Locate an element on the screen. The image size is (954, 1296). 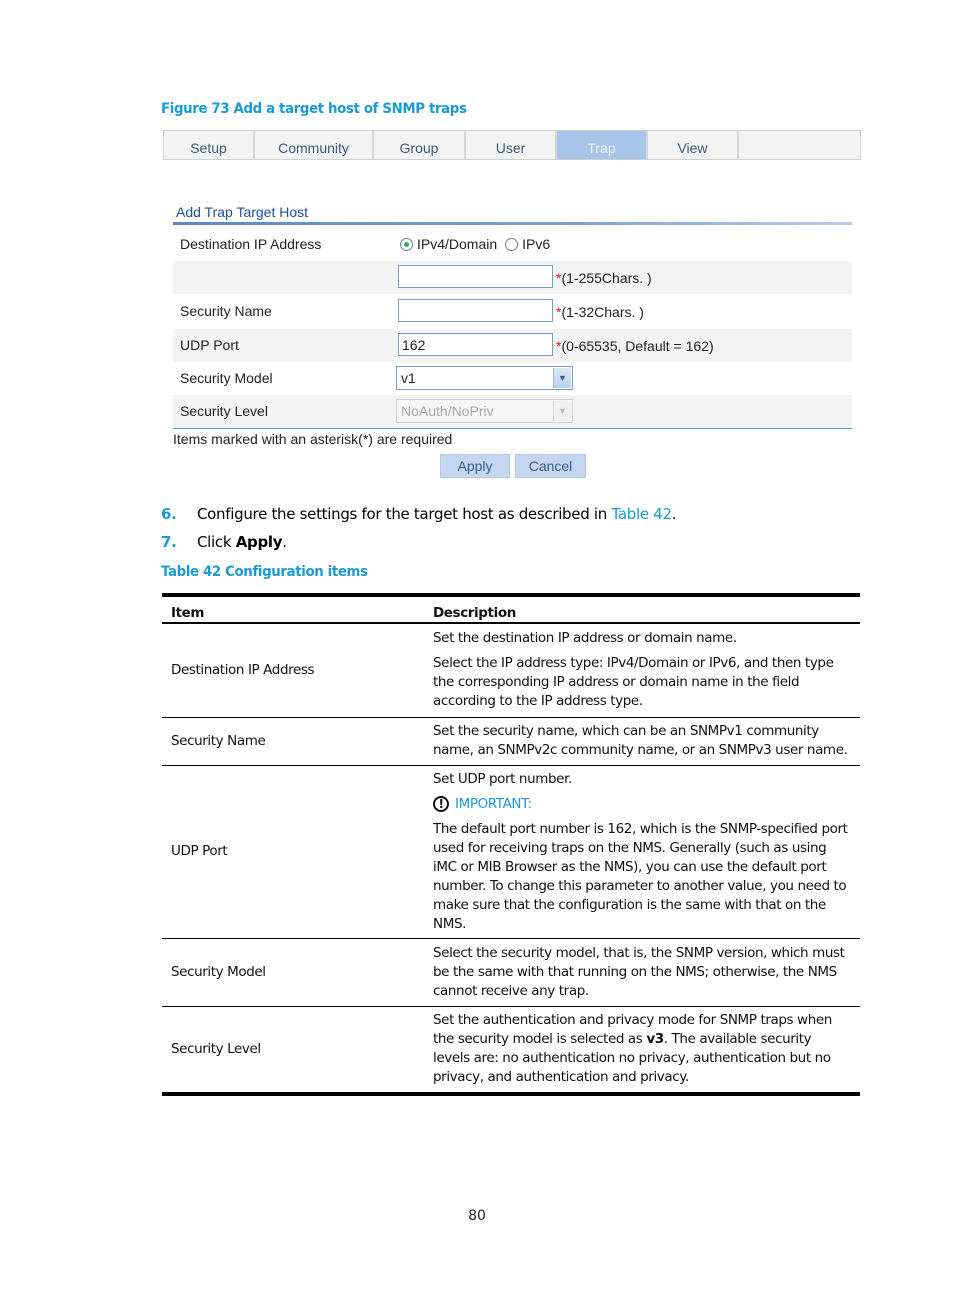
security-model-row: Security Model v1 ▼ is located at coordinates (512, 378).